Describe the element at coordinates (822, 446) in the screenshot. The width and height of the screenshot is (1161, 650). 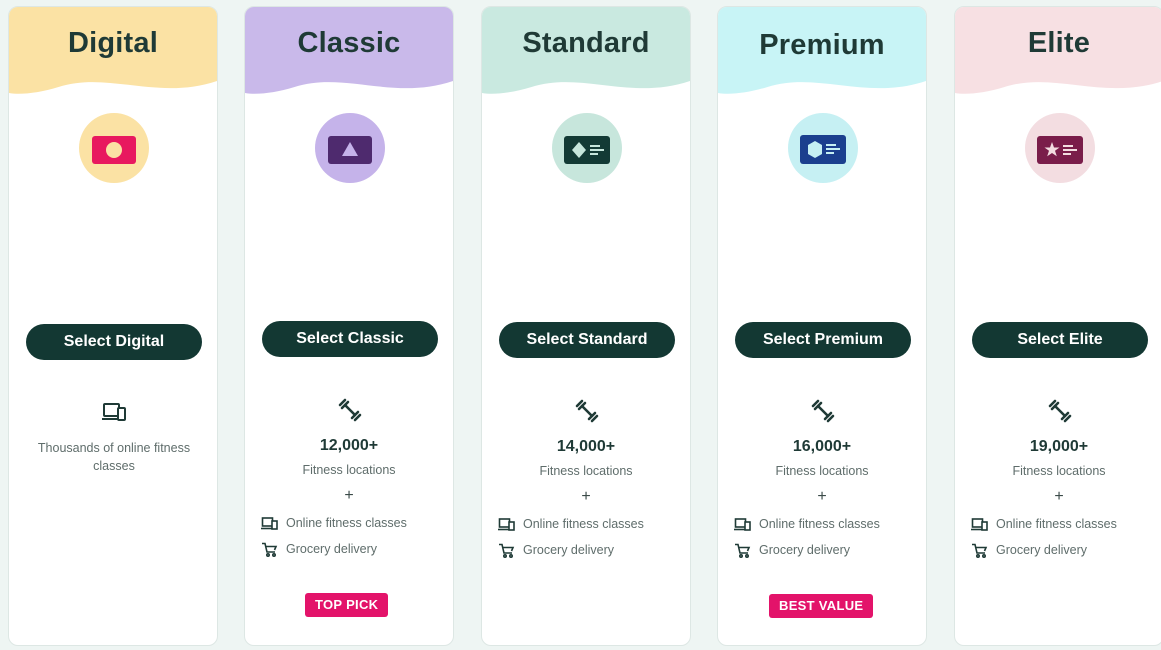
I see `locations-count: 16,000+` at that location.